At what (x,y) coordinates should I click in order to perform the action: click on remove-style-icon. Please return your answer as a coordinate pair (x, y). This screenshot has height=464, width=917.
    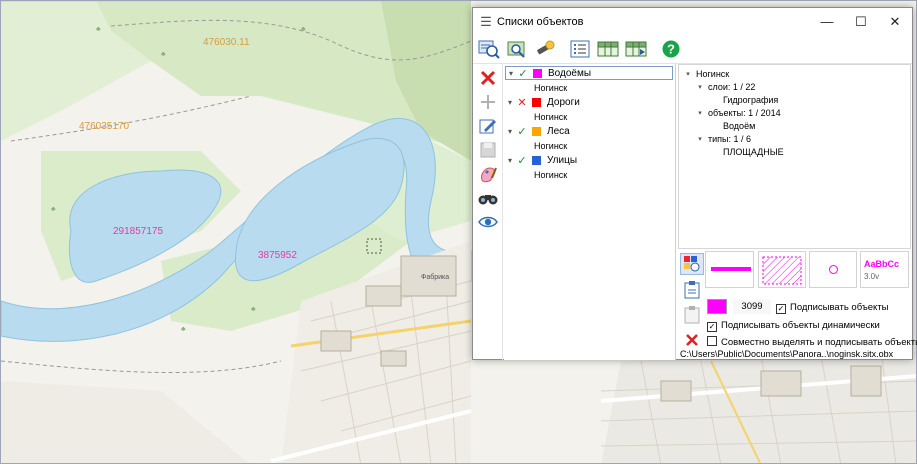
    Looking at the image, I should click on (692, 340).